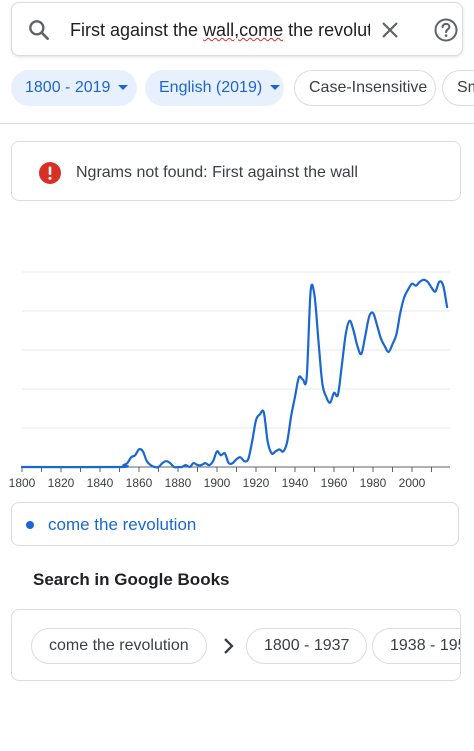 The image size is (474, 751). I want to click on chart-x-tick-label: 1860, so click(139, 483).